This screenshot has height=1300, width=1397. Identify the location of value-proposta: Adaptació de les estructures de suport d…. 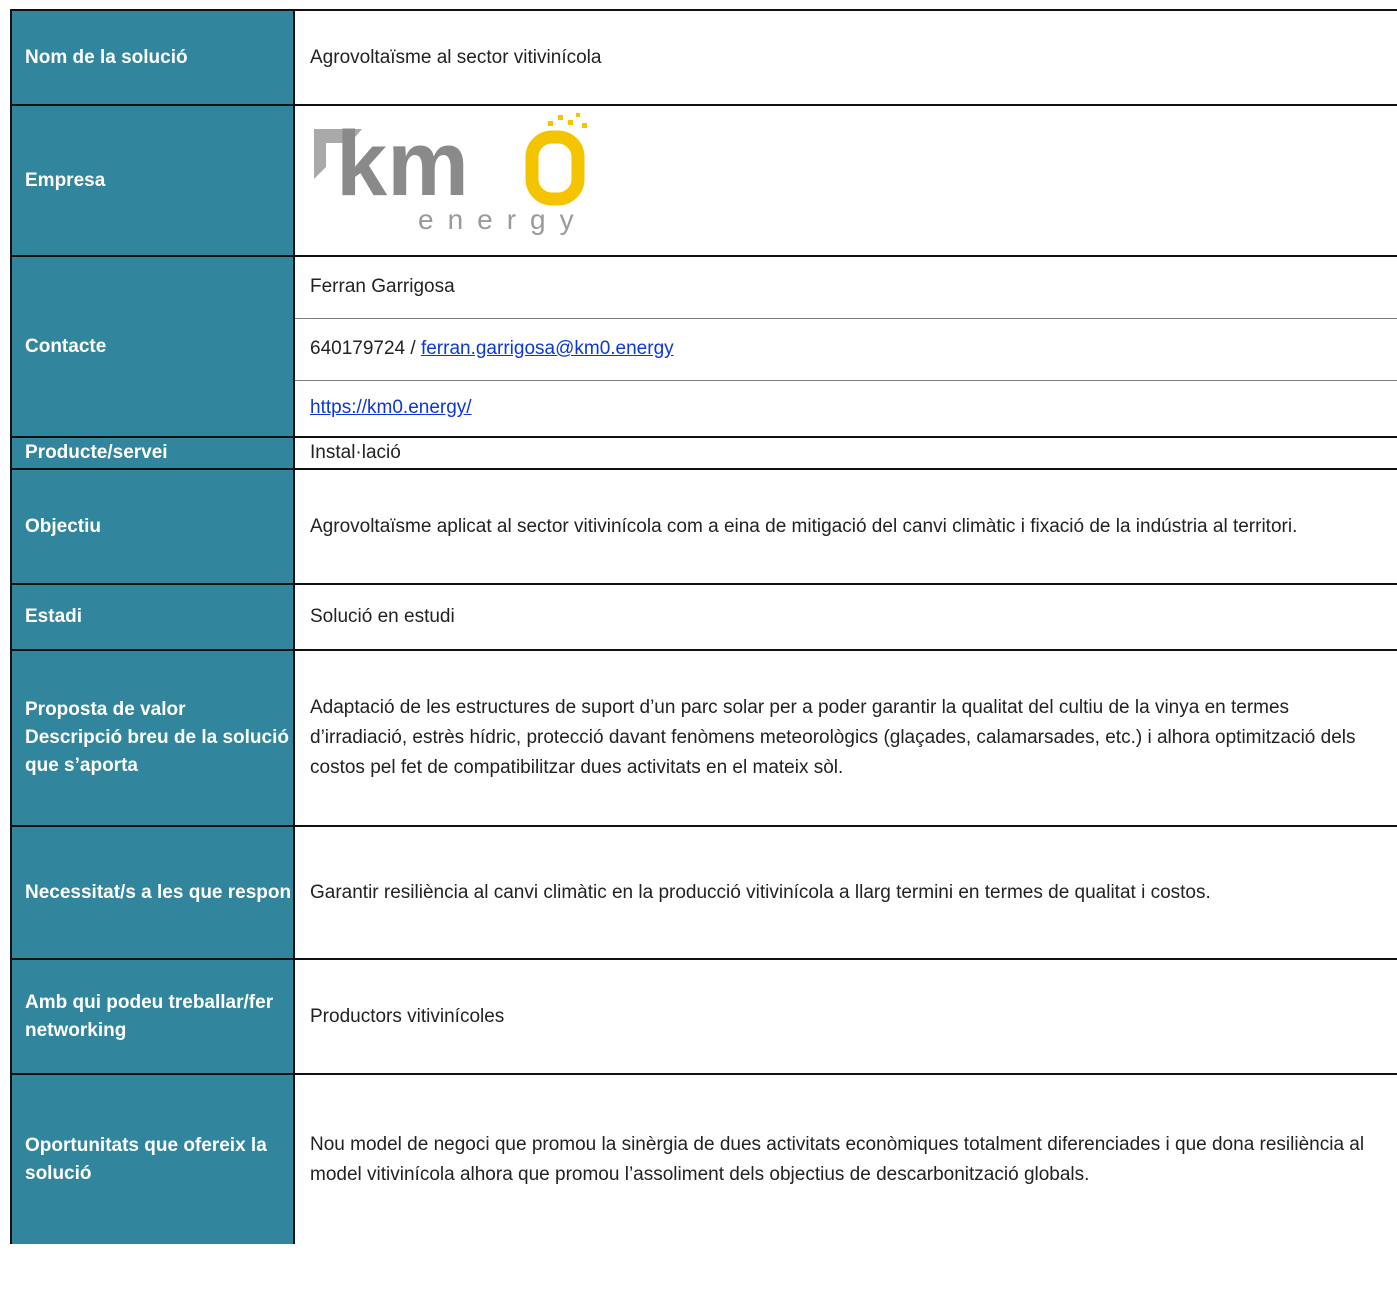
(845, 738).